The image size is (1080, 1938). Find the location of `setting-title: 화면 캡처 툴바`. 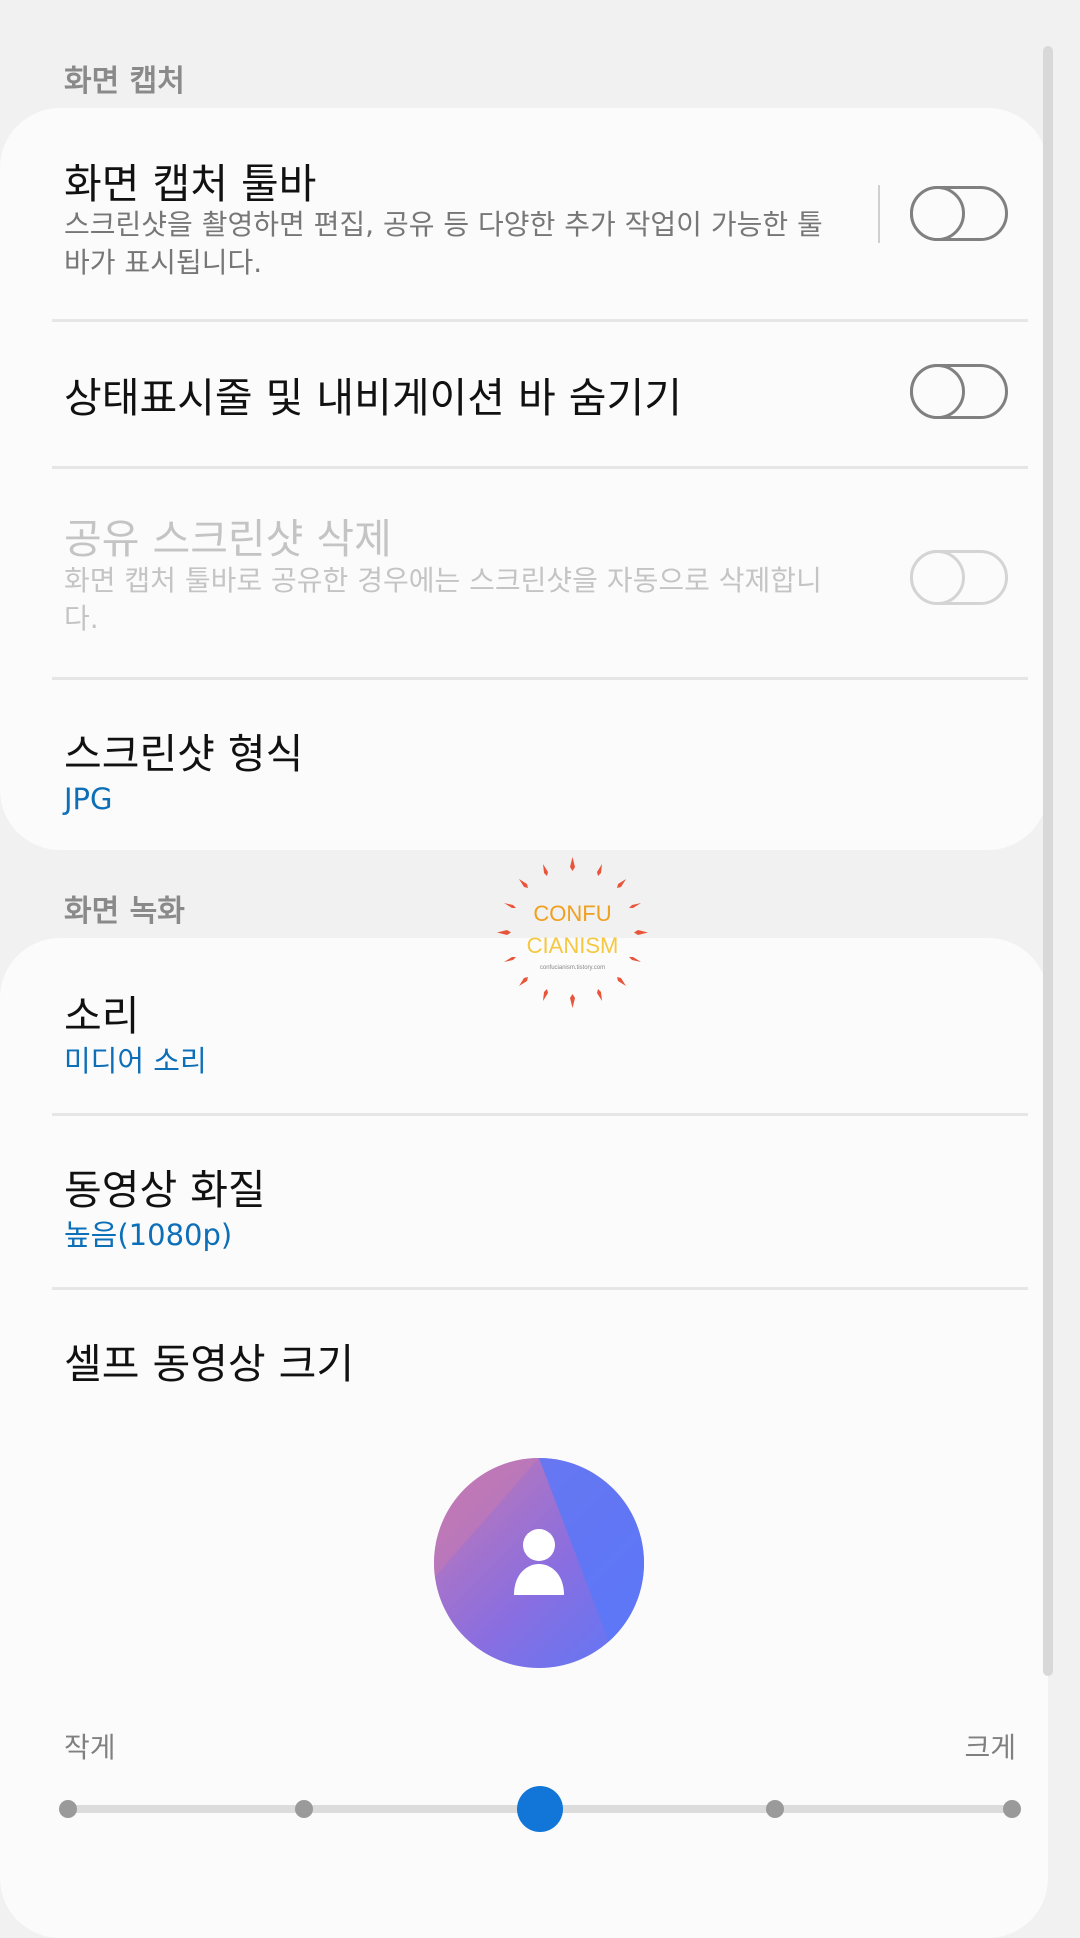

setting-title: 화면 캡처 툴바 is located at coordinates (190, 184).